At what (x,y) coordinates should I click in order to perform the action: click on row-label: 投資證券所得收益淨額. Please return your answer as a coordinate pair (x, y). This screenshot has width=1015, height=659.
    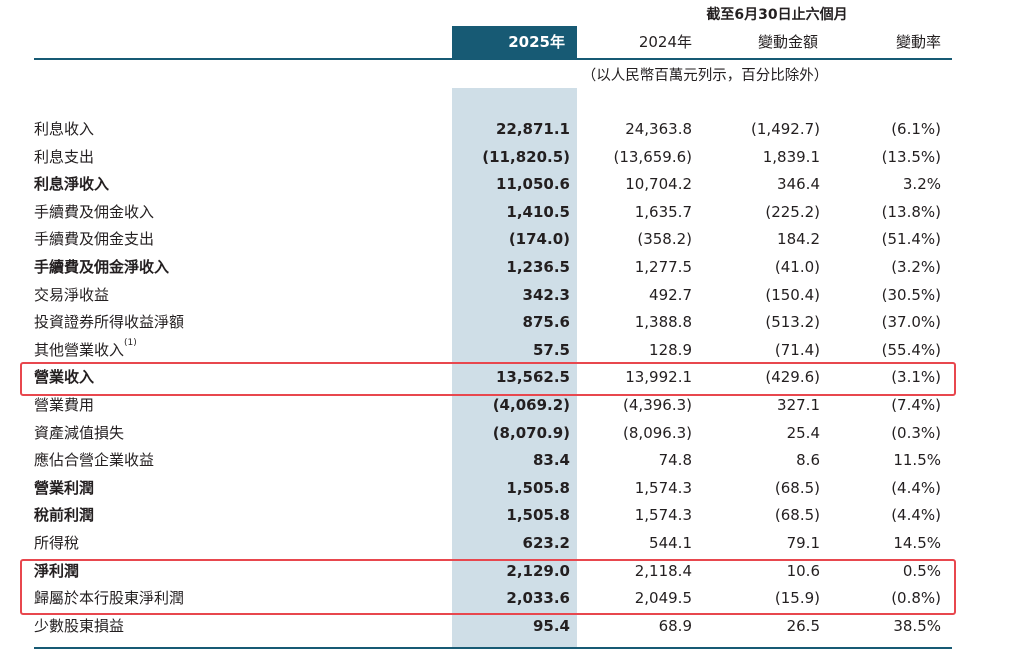
    Looking at the image, I should click on (109, 322).